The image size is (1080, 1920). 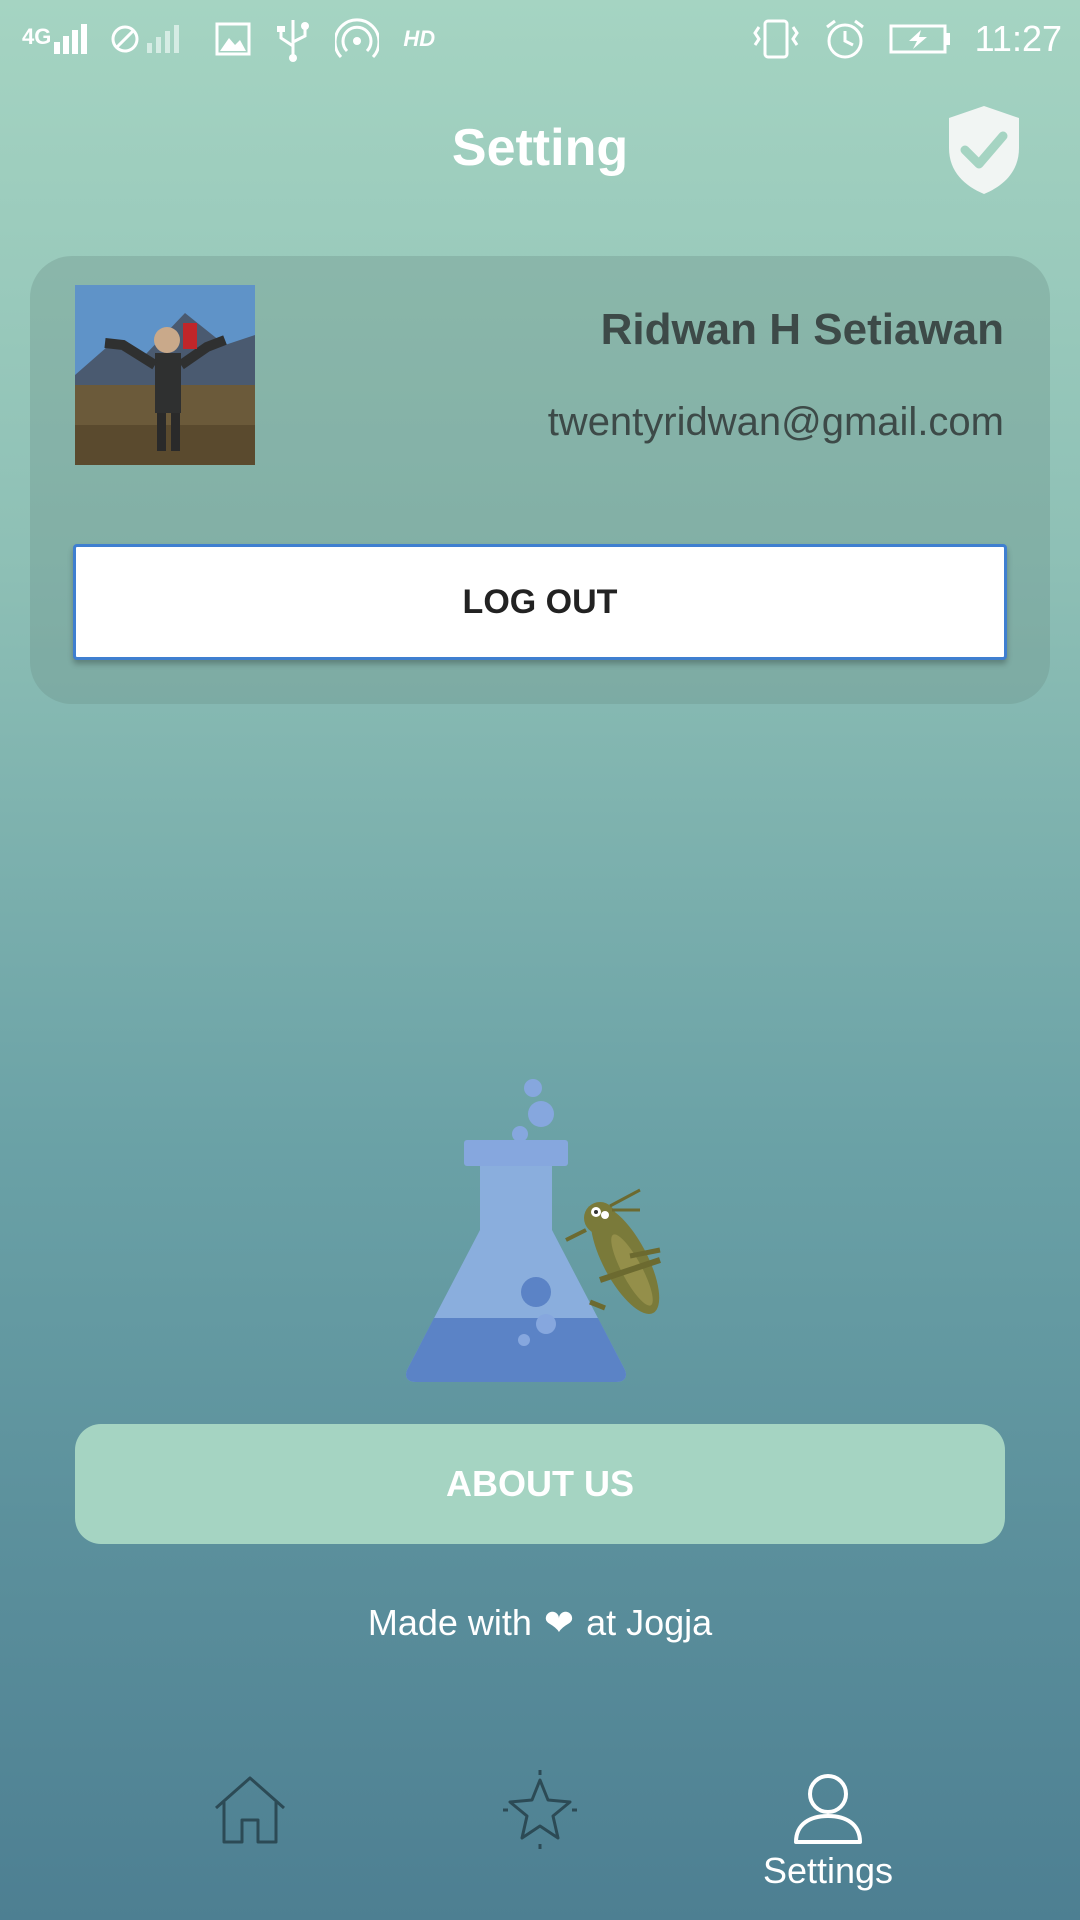 What do you see at coordinates (250, 1810) in the screenshot?
I see `home-icon` at bounding box center [250, 1810].